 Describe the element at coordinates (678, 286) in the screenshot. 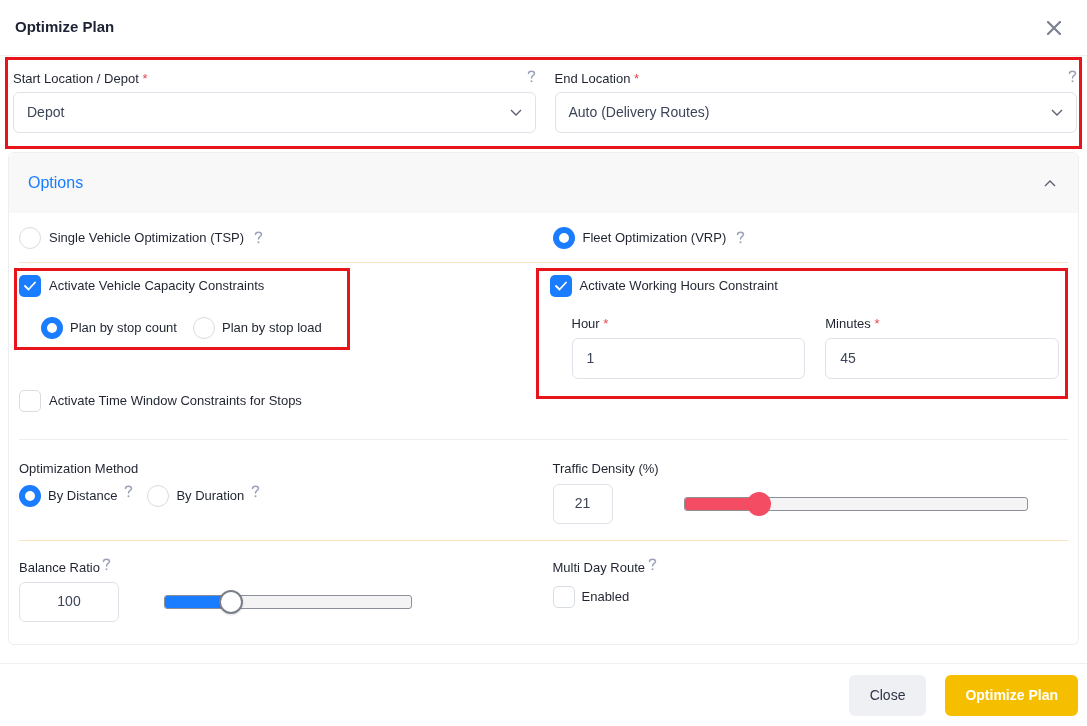

I see `checkbox-label: Activate Working Hours Constraint` at that location.